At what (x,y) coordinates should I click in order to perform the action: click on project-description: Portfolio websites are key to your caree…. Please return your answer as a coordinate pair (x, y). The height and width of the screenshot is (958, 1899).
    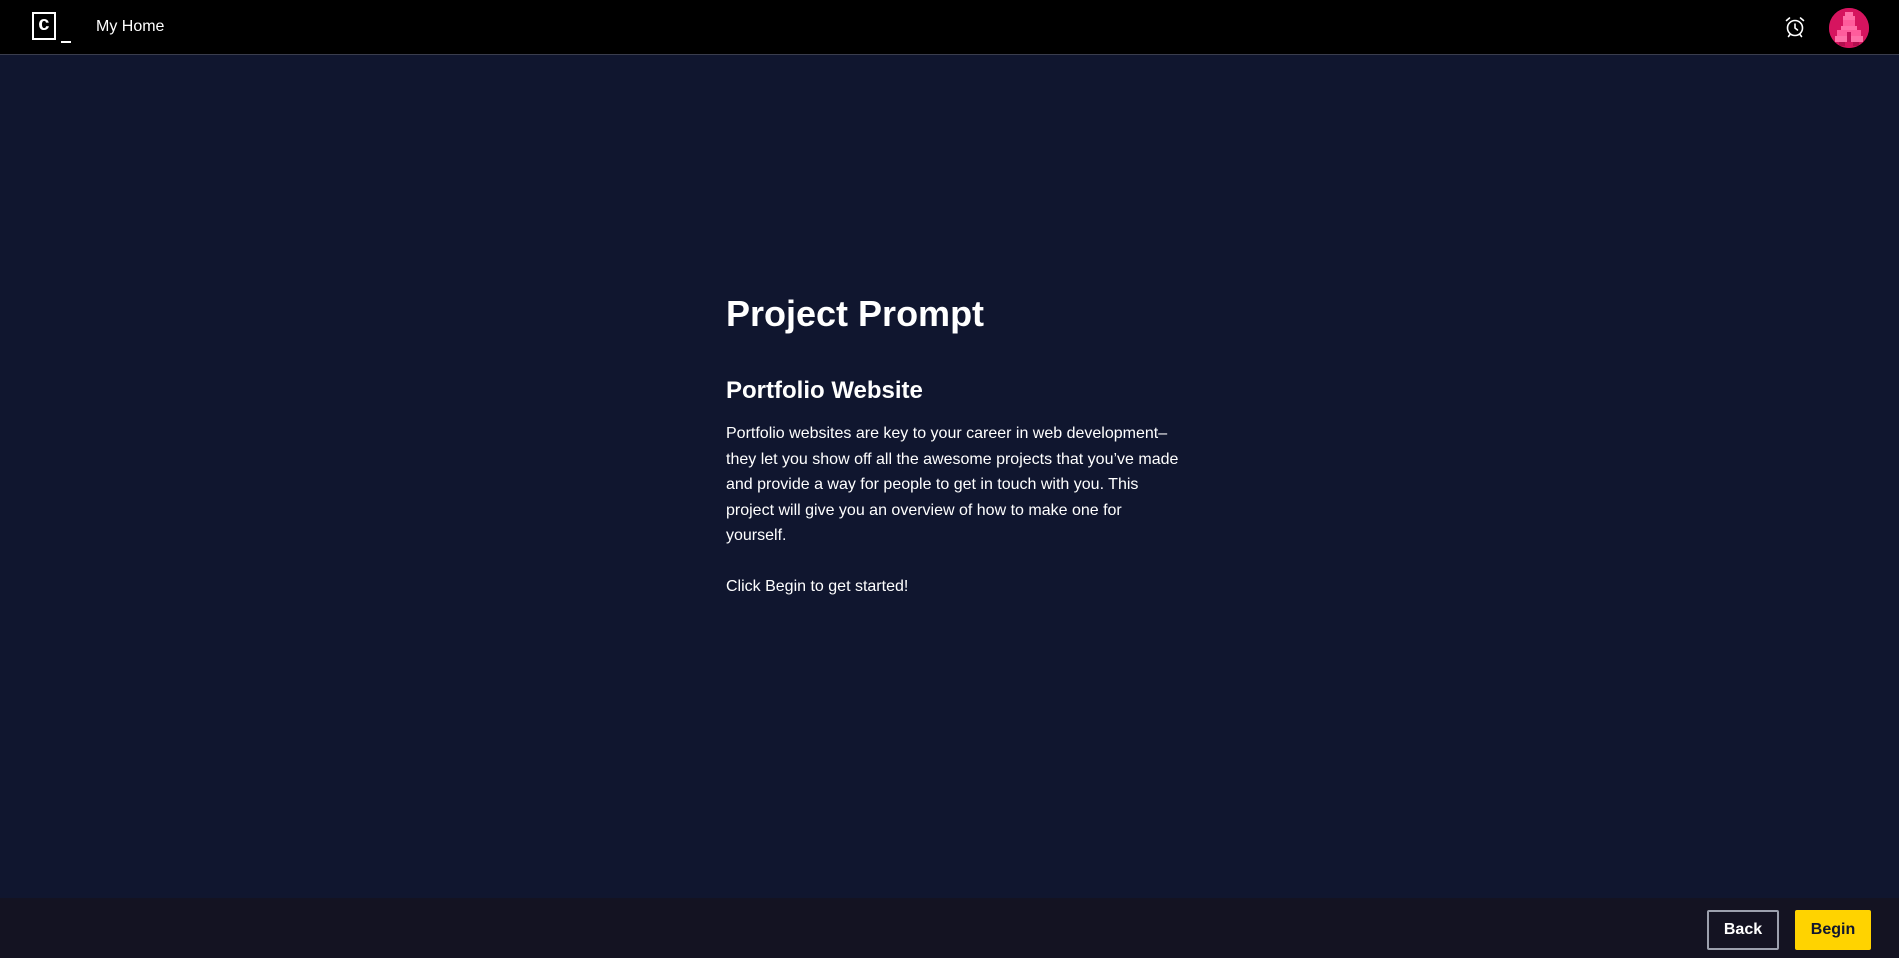
    Looking at the image, I should click on (952, 484).